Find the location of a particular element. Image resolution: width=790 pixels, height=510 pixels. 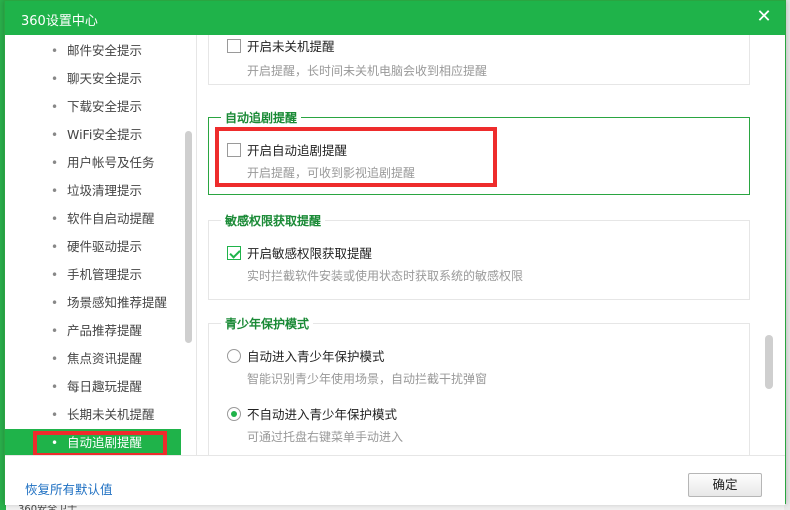

sidebar-item-long-uptime: • 长期未关机提醒 is located at coordinates (93, 415).